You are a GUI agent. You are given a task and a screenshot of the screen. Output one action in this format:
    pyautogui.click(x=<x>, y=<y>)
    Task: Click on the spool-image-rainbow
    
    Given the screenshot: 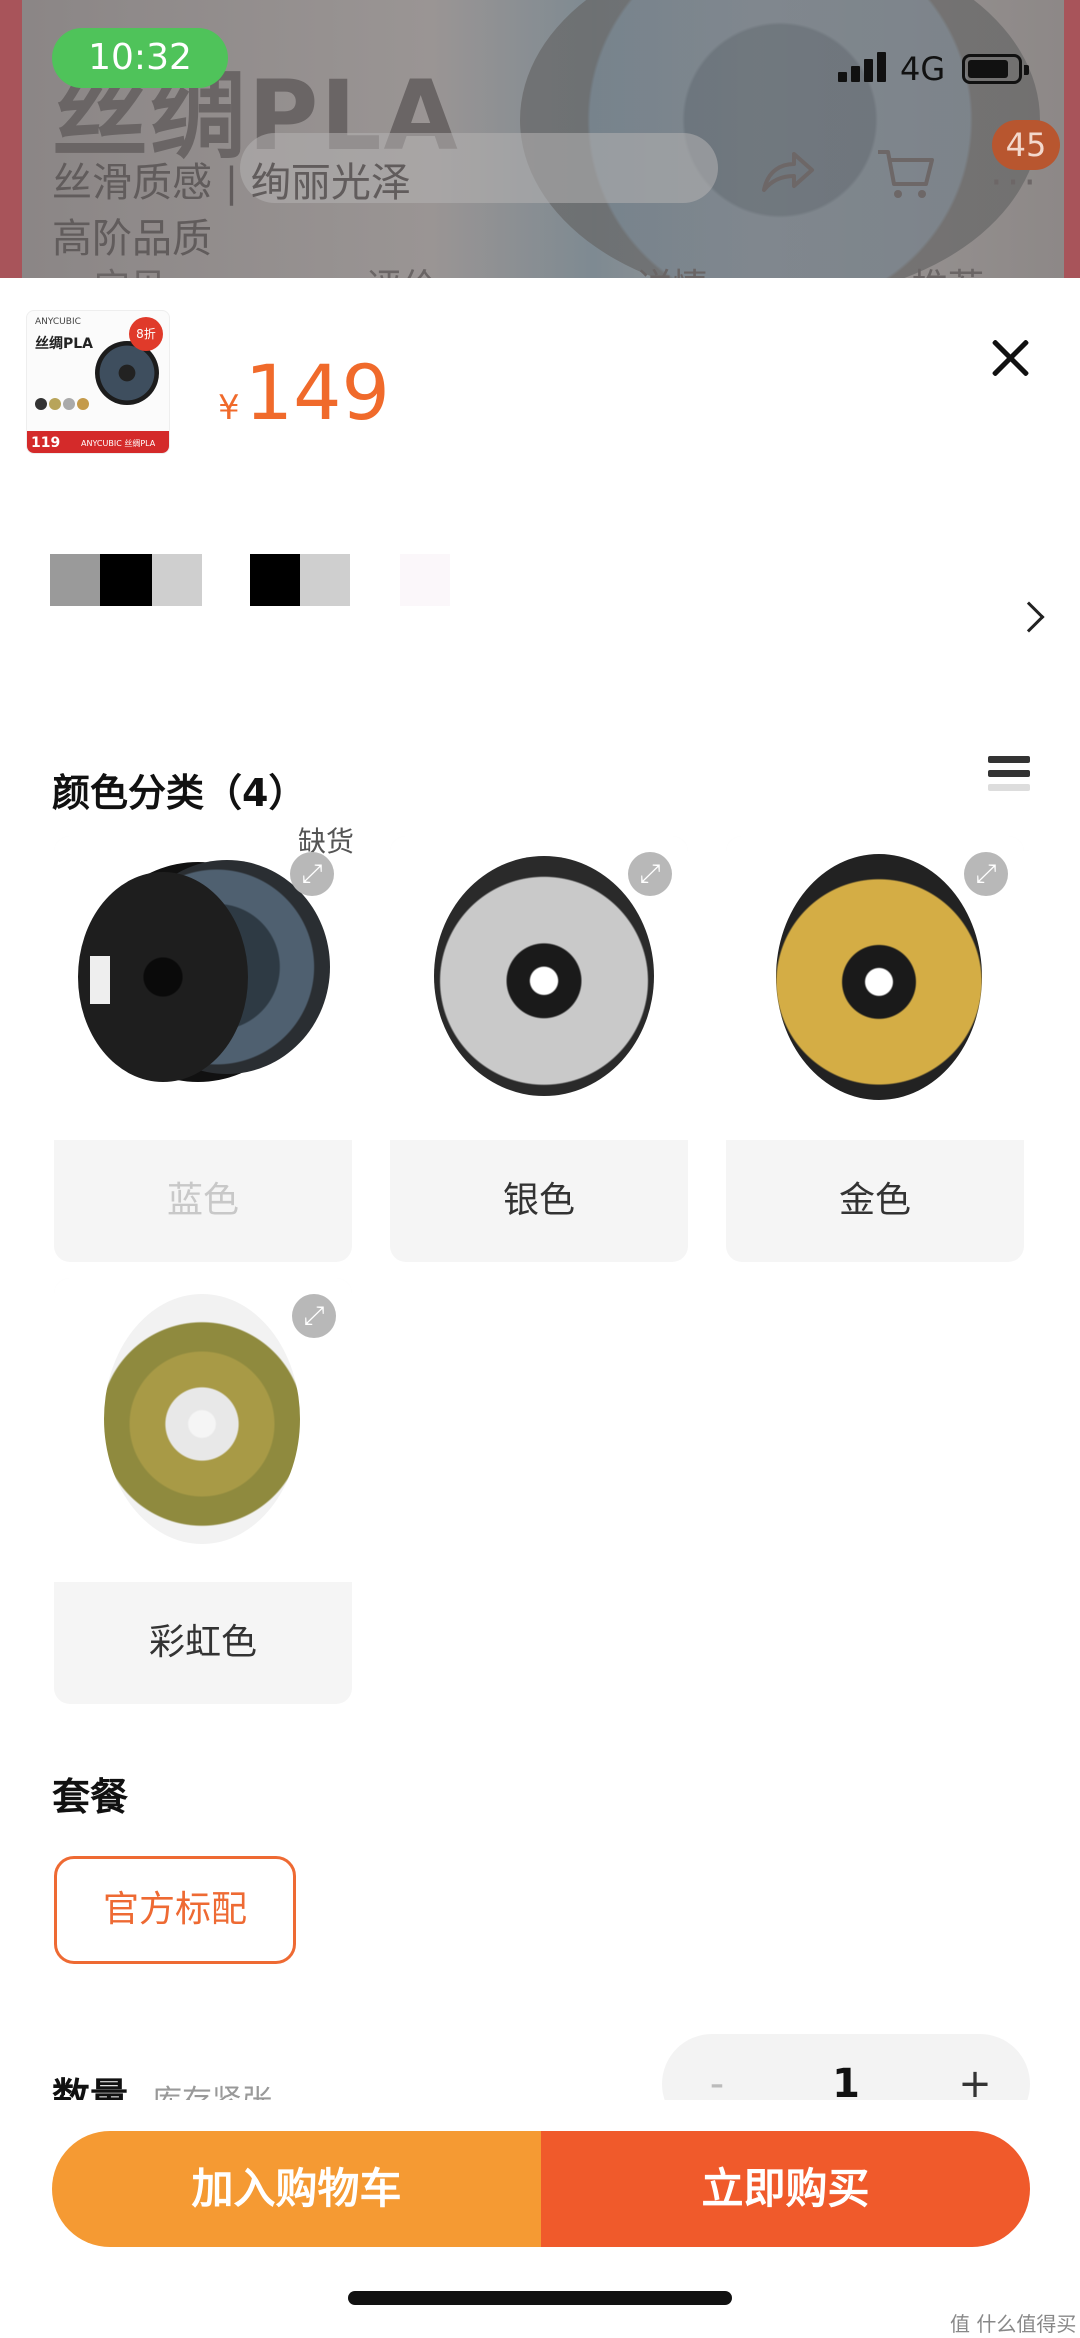 What is the action you would take?
    pyautogui.click(x=202, y=1419)
    